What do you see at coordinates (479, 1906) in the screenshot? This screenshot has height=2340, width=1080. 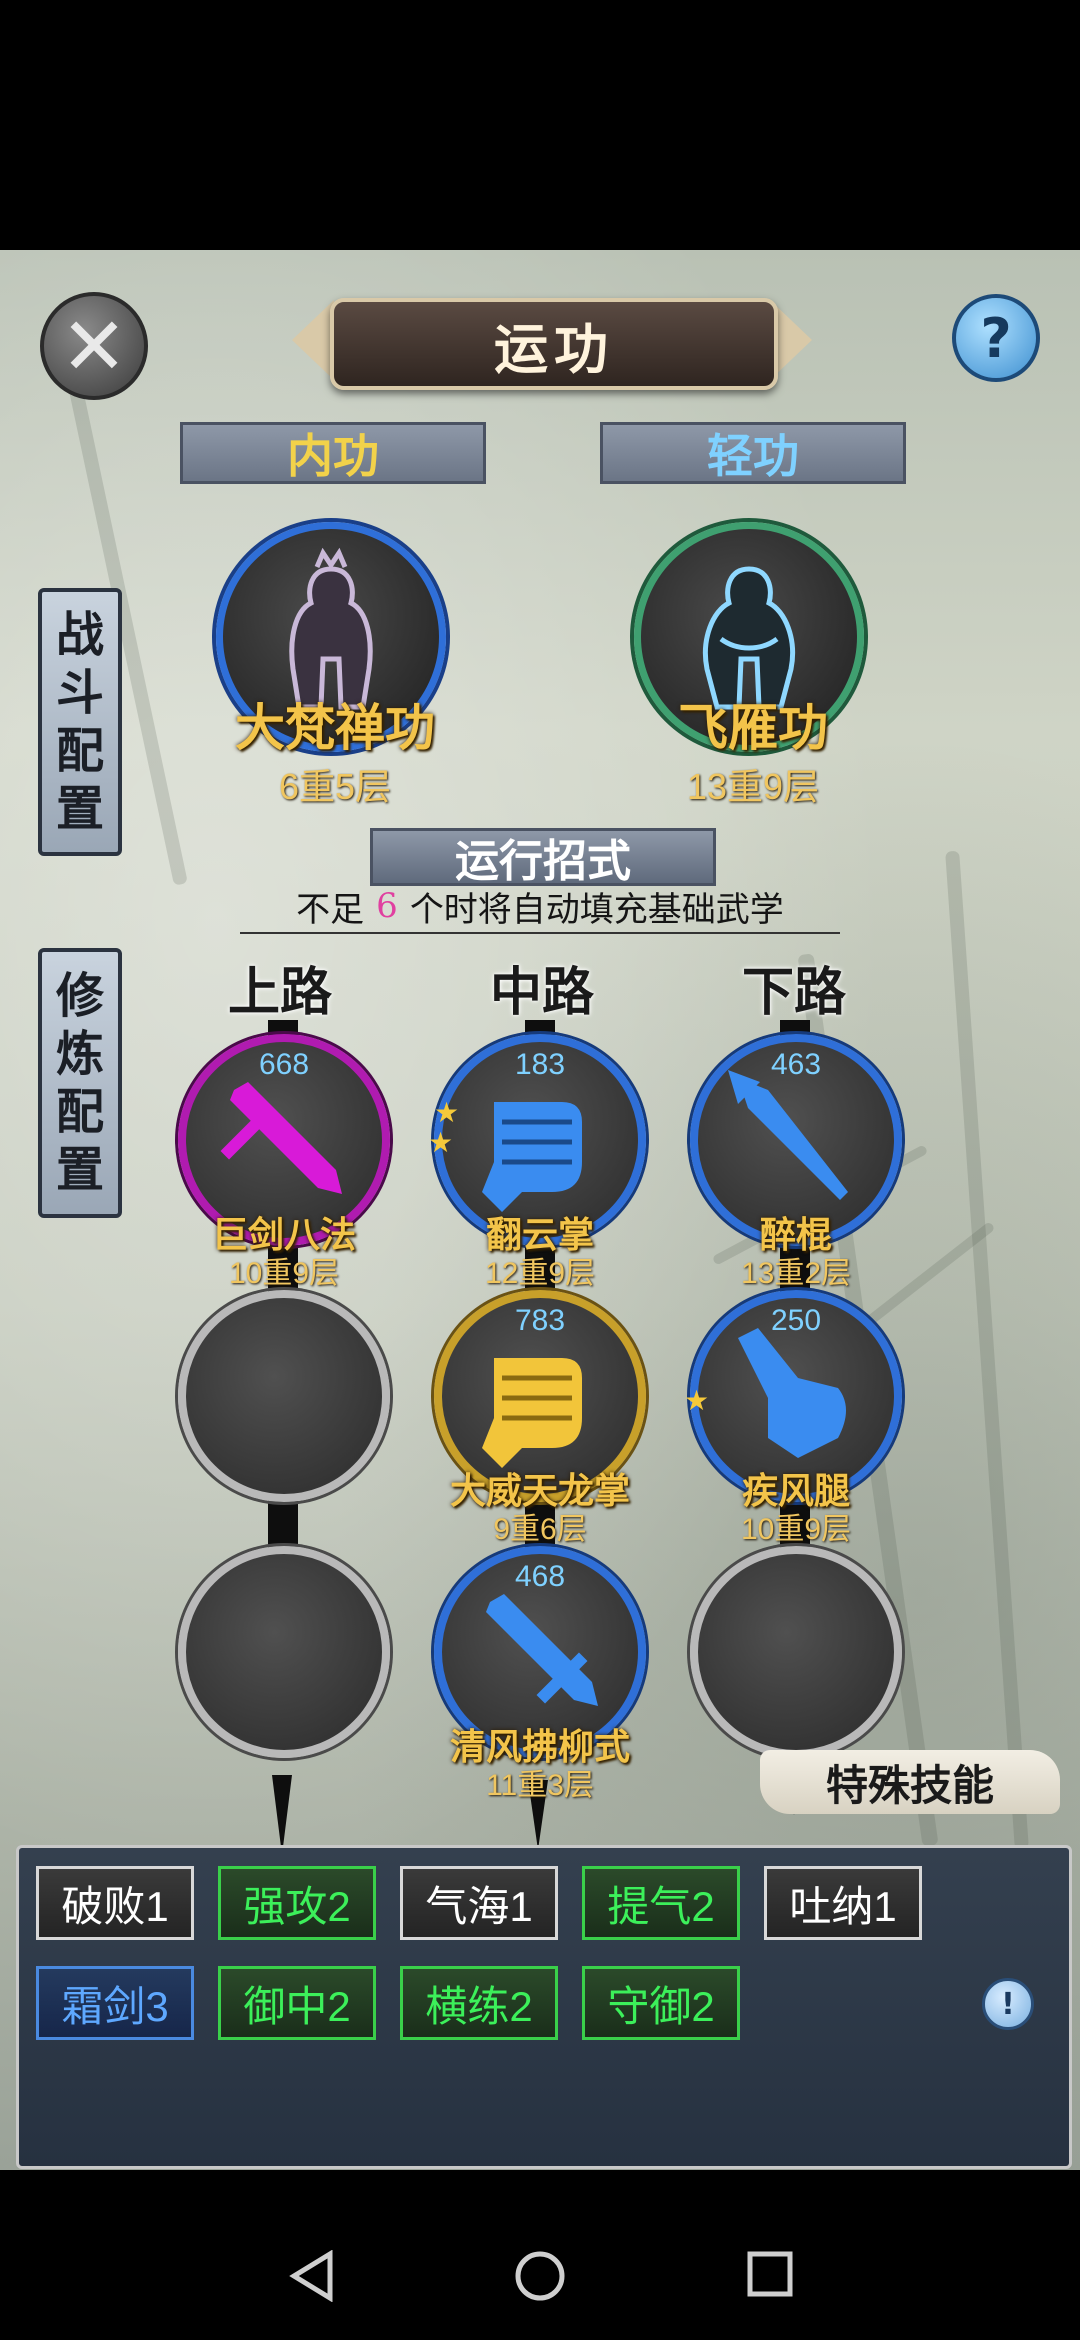 I see `chip-label: 气海1` at bounding box center [479, 1906].